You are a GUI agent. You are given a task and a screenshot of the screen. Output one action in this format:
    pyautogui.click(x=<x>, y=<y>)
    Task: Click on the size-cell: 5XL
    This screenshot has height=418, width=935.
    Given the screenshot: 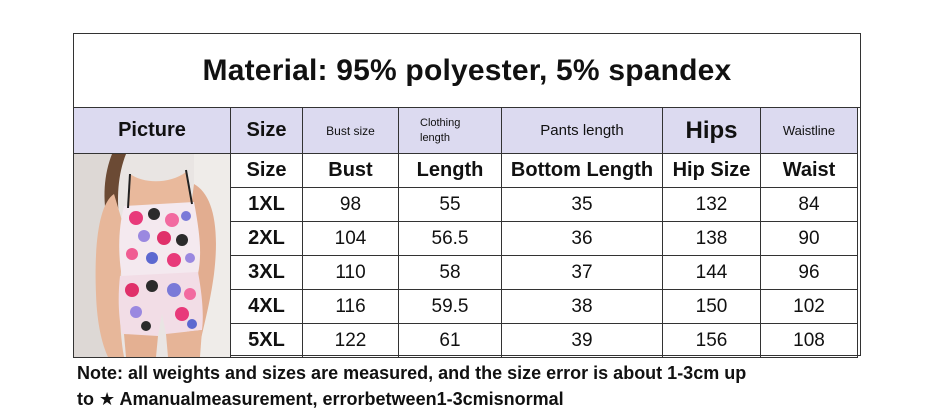 What is the action you would take?
    pyautogui.click(x=266, y=340)
    